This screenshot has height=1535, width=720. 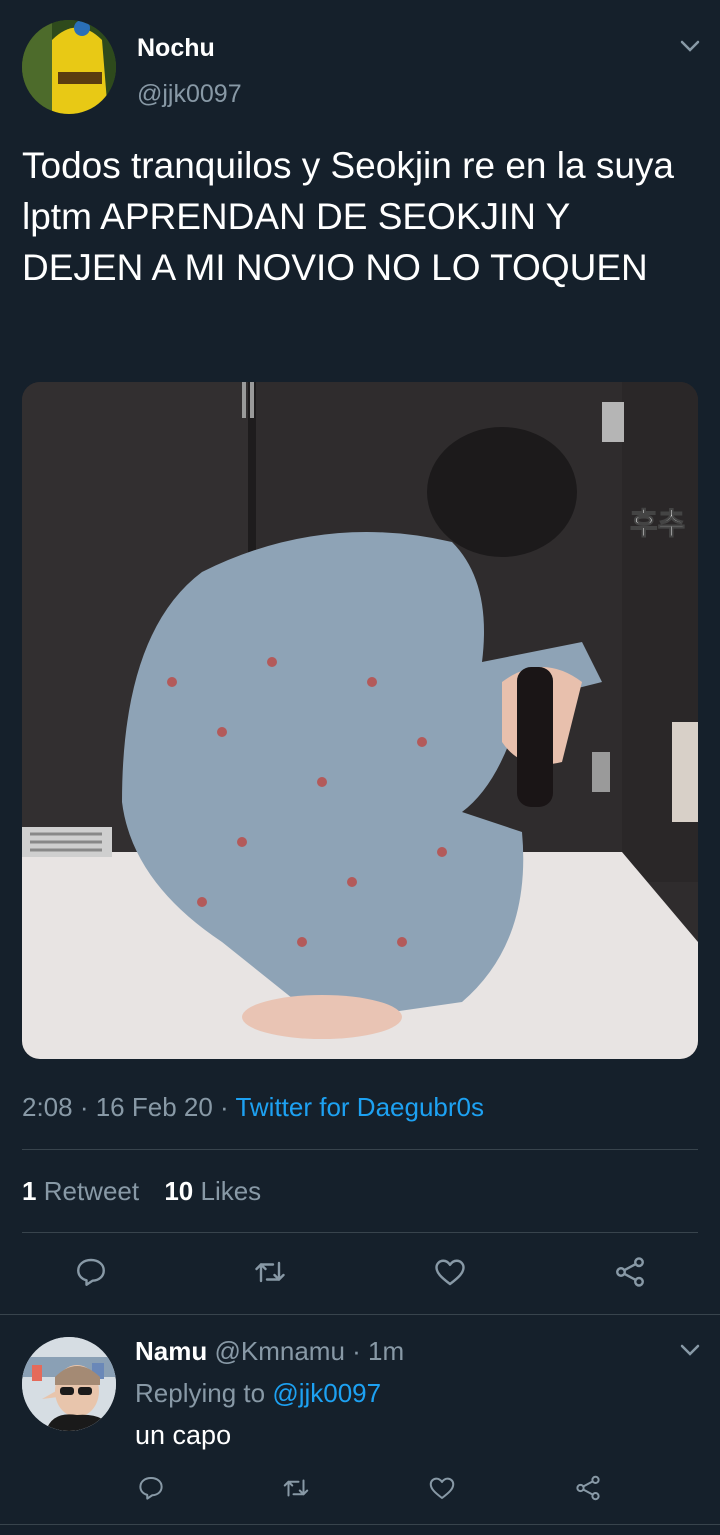 I want to click on tweet-stats: 1 Retweet 10 Likes, so click(x=141, y=1191).